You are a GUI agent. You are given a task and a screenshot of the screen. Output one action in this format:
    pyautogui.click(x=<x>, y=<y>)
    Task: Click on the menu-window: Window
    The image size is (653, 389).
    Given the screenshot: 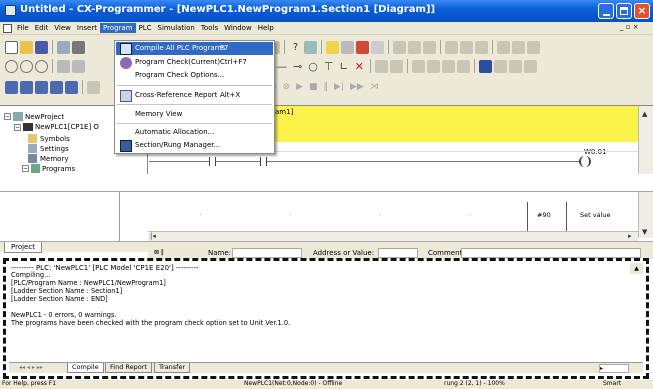 What is the action you would take?
    pyautogui.click(x=238, y=28)
    